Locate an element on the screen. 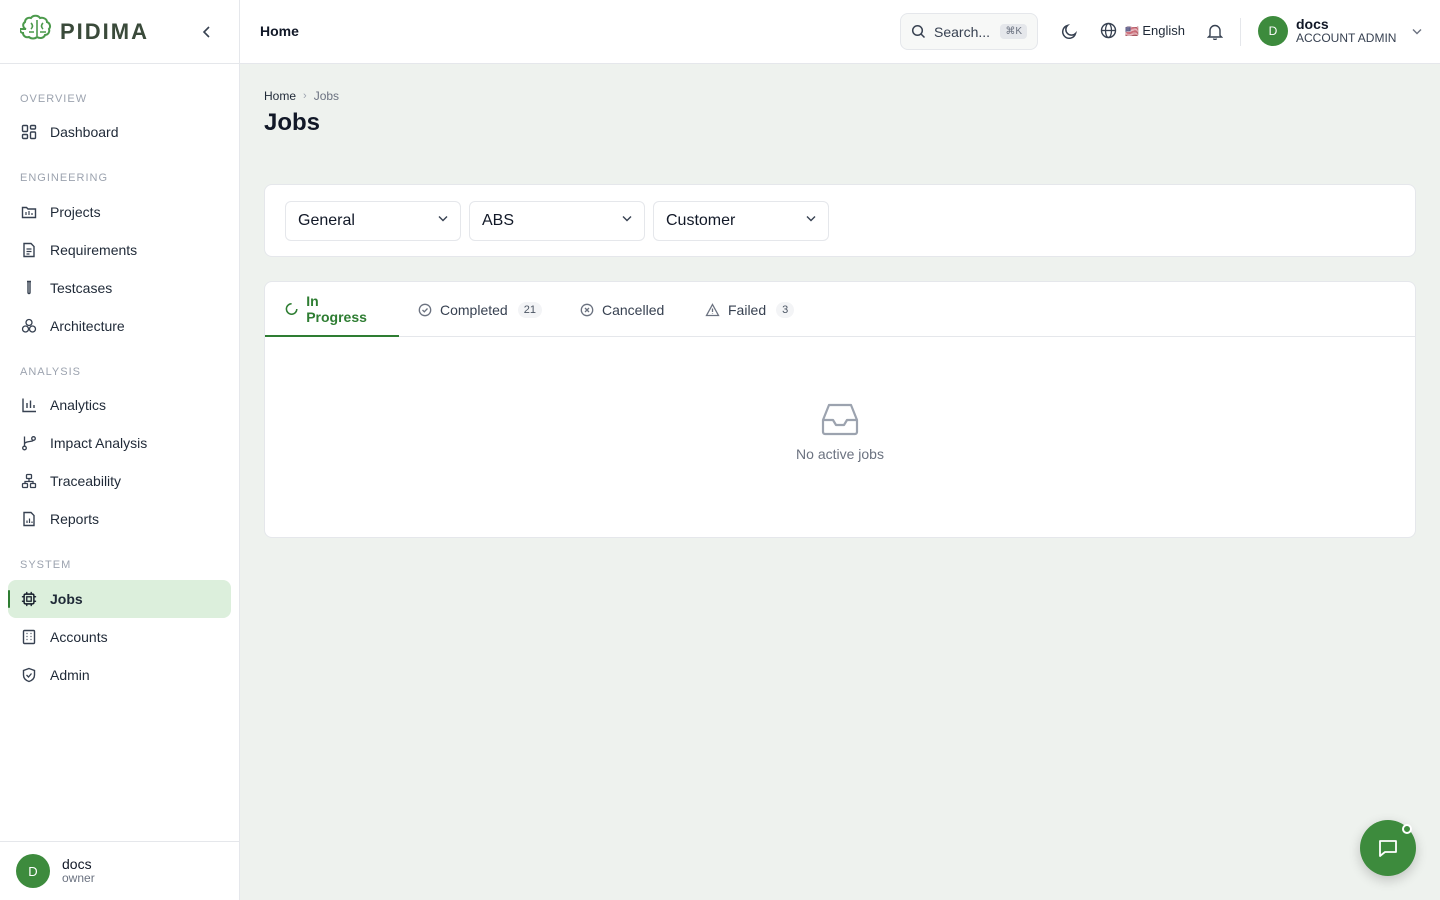 The height and width of the screenshot is (900, 1440). check-circle-icon is located at coordinates (425, 309).